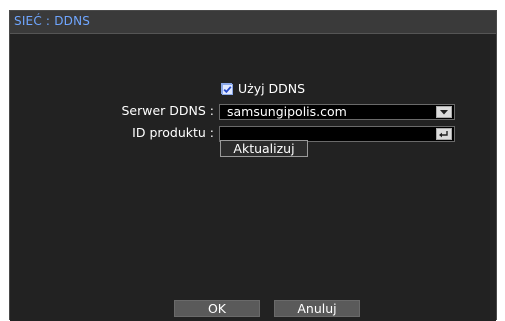 Image resolution: width=505 pixels, height=321 pixels. Describe the element at coordinates (52, 21) in the screenshot. I see `window-title: SIEĆ : DDNS` at that location.